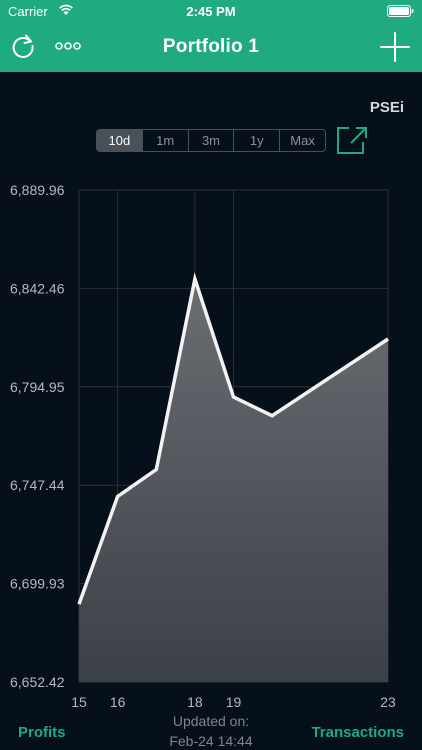 This screenshot has height=750, width=422. Describe the element at coordinates (386, 107) in the screenshot. I see `index-label: PSEi` at that location.